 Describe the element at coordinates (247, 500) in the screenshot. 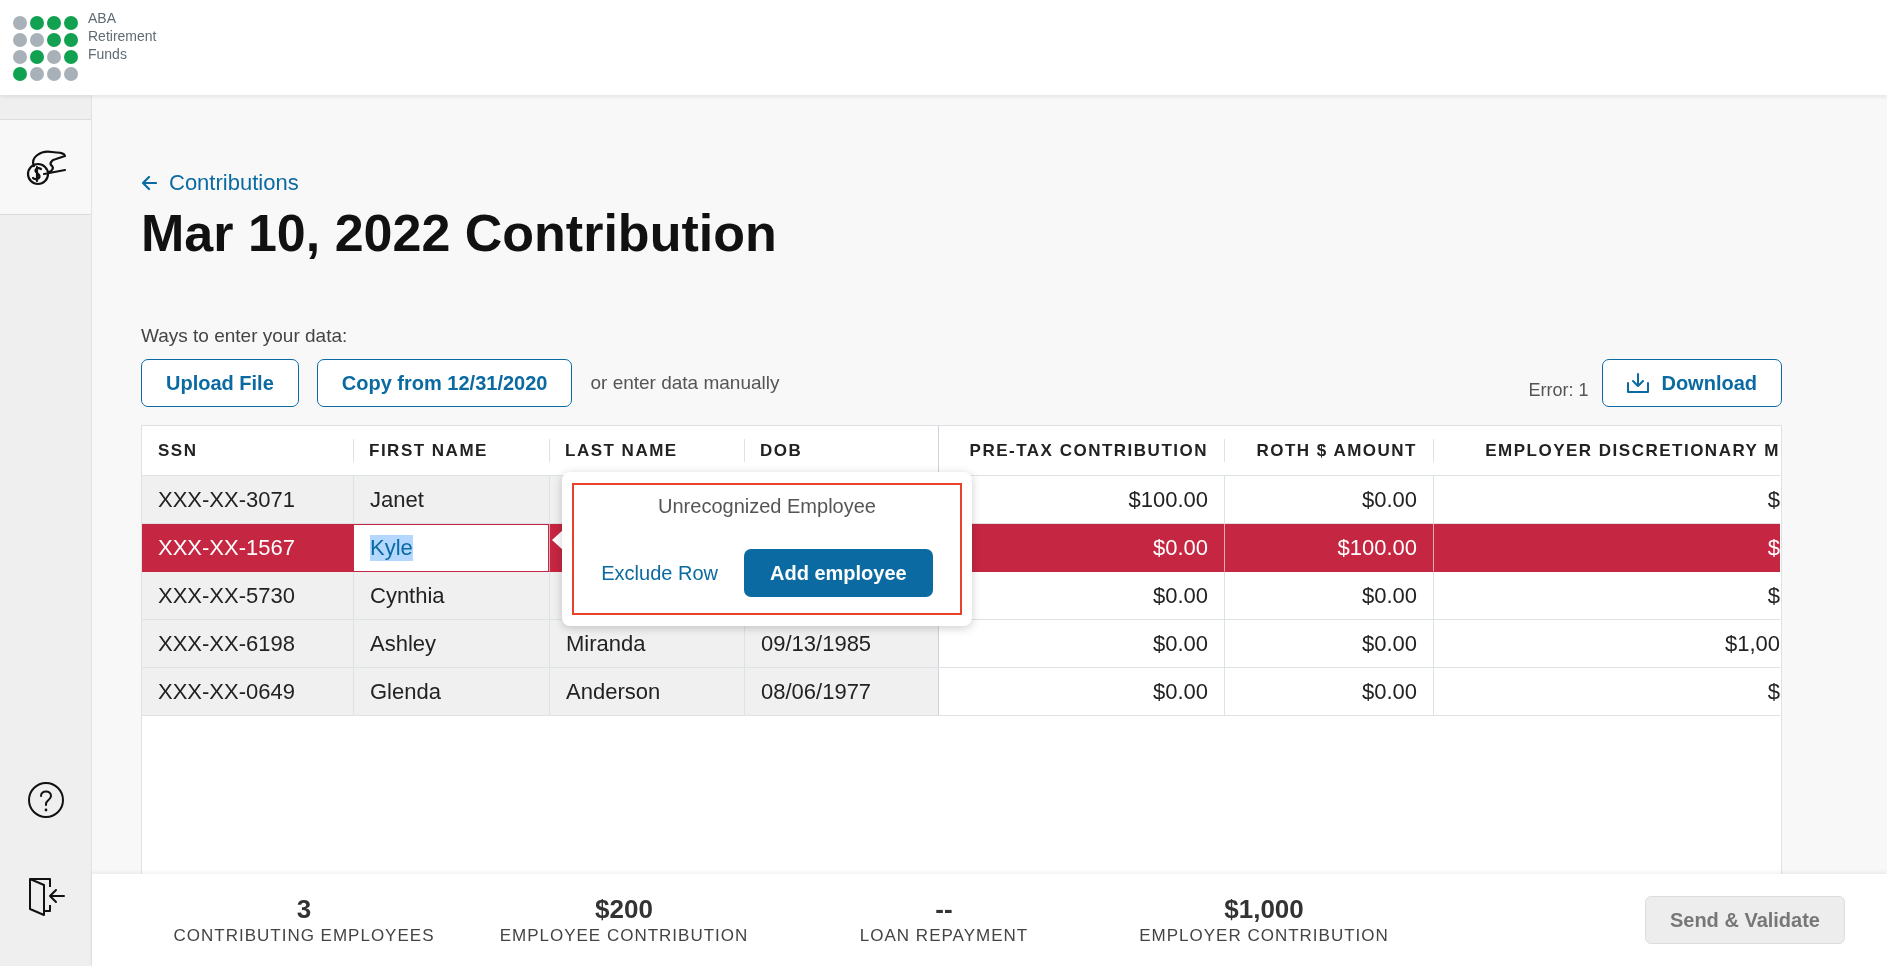

I see `table-cell: XXX-XX-3071` at that location.